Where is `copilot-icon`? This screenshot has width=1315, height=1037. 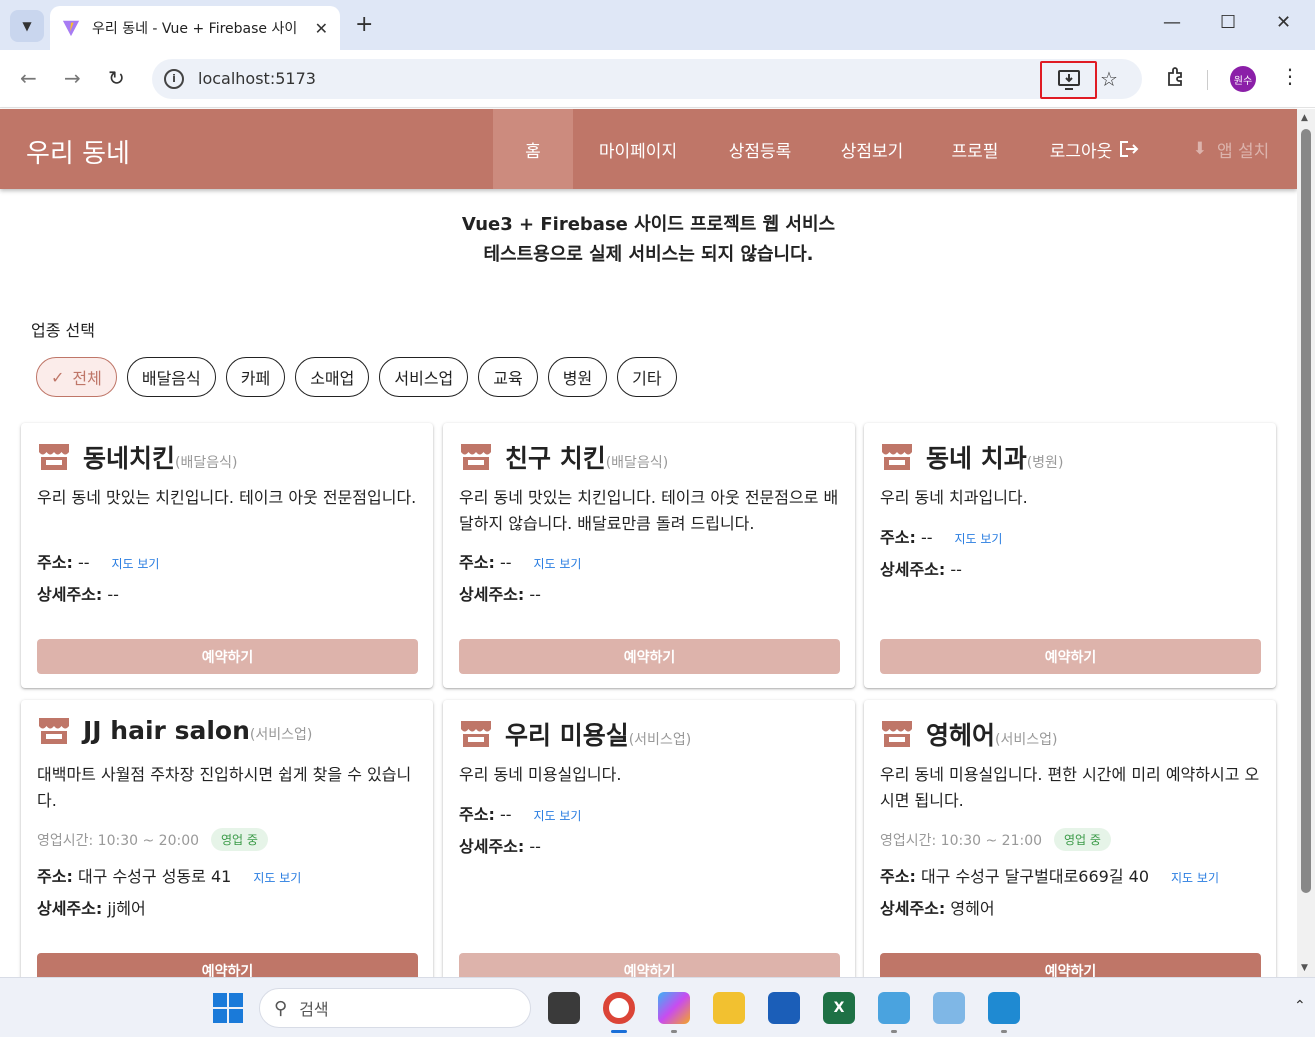 copilot-icon is located at coordinates (674, 1008).